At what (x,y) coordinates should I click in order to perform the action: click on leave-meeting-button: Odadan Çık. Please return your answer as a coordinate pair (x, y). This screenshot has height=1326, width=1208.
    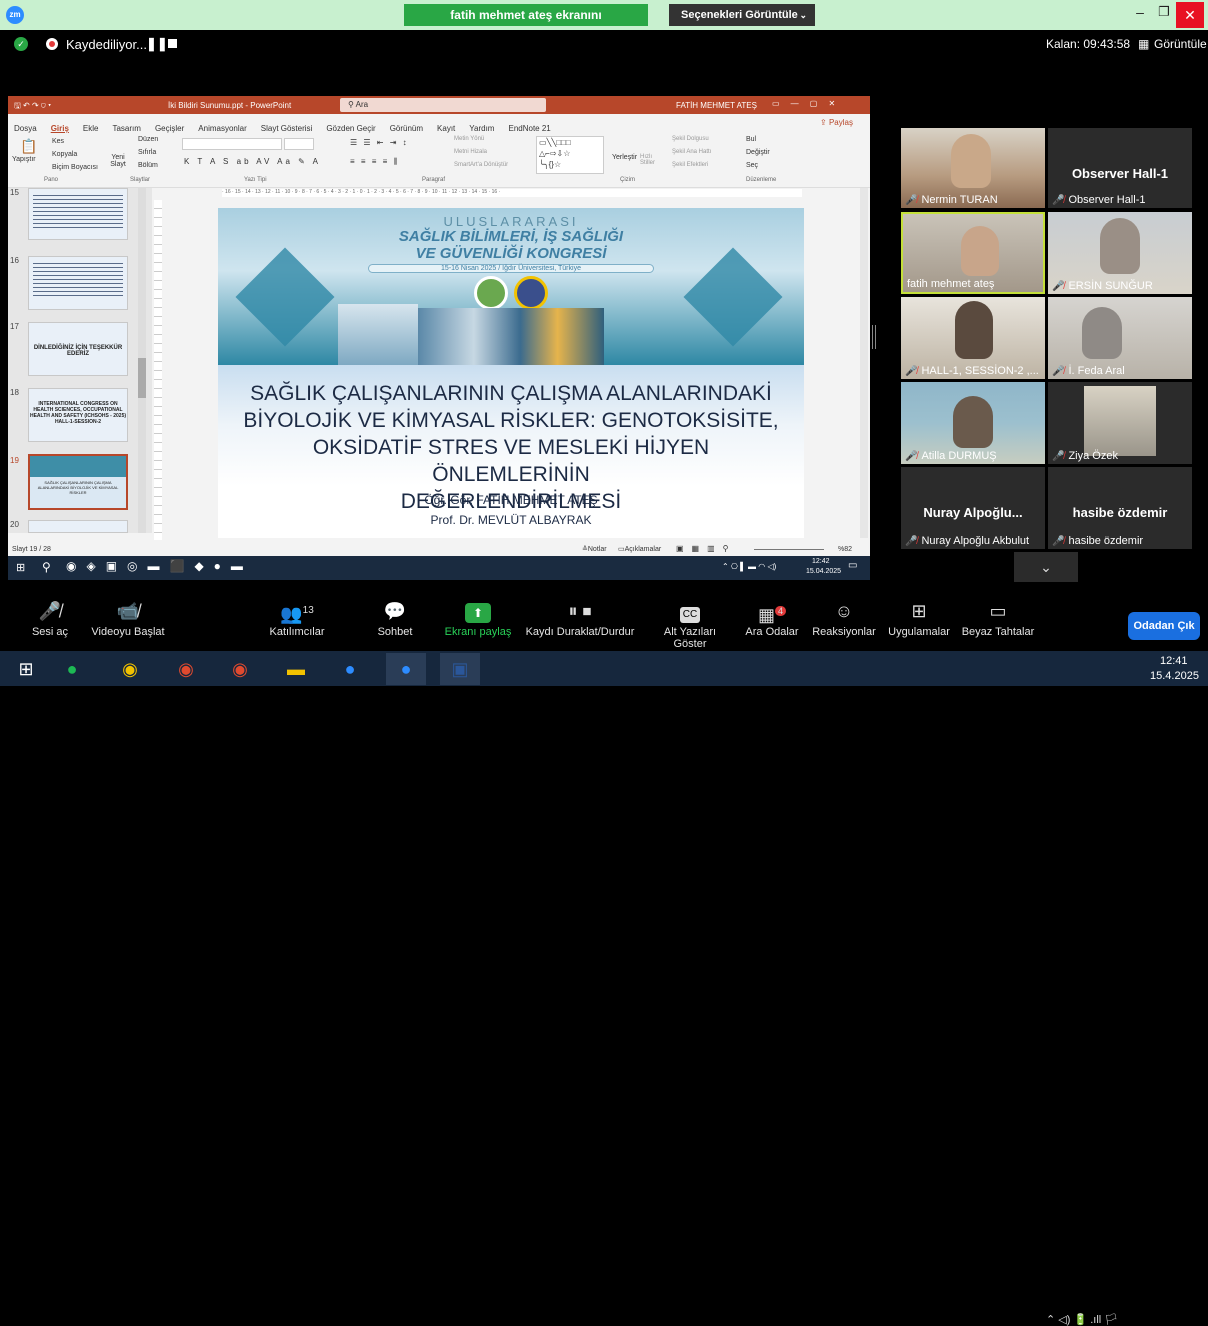
    Looking at the image, I should click on (1164, 626).